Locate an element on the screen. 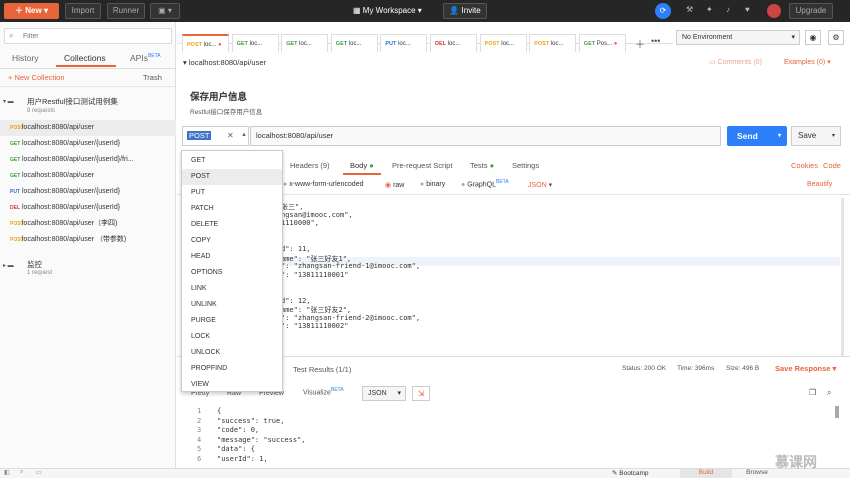 Image resolution: width=850 pixels, height=478 pixels. method-option: GET is located at coordinates (232, 161).